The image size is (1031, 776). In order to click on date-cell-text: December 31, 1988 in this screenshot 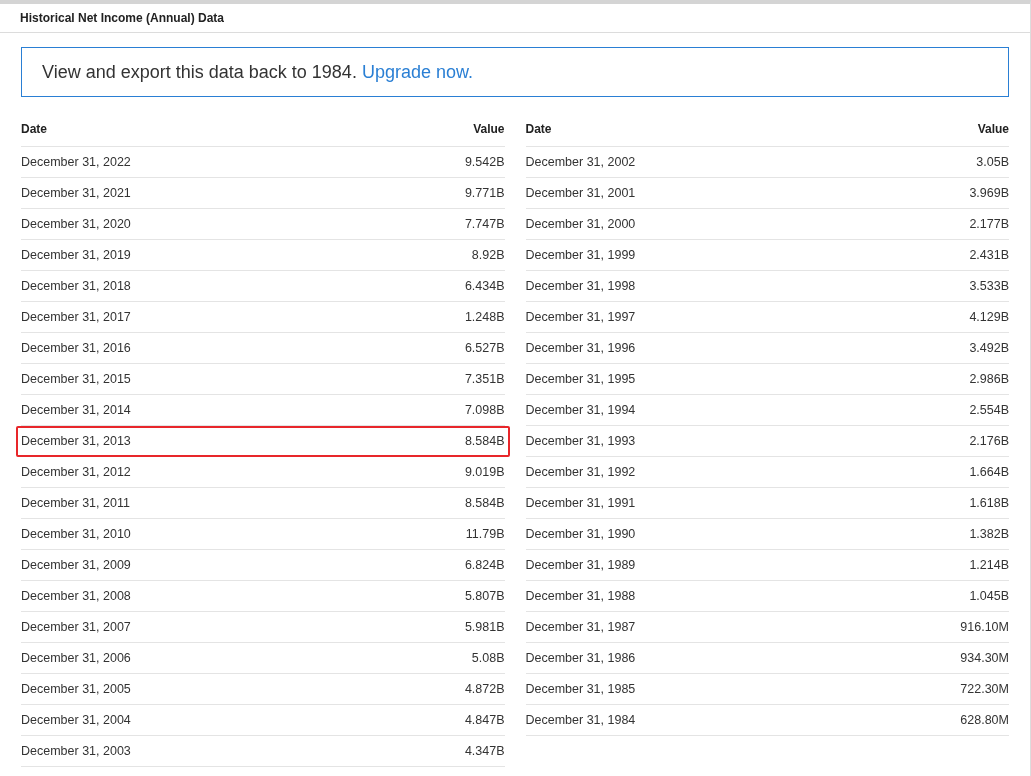, I will do `click(580, 596)`.